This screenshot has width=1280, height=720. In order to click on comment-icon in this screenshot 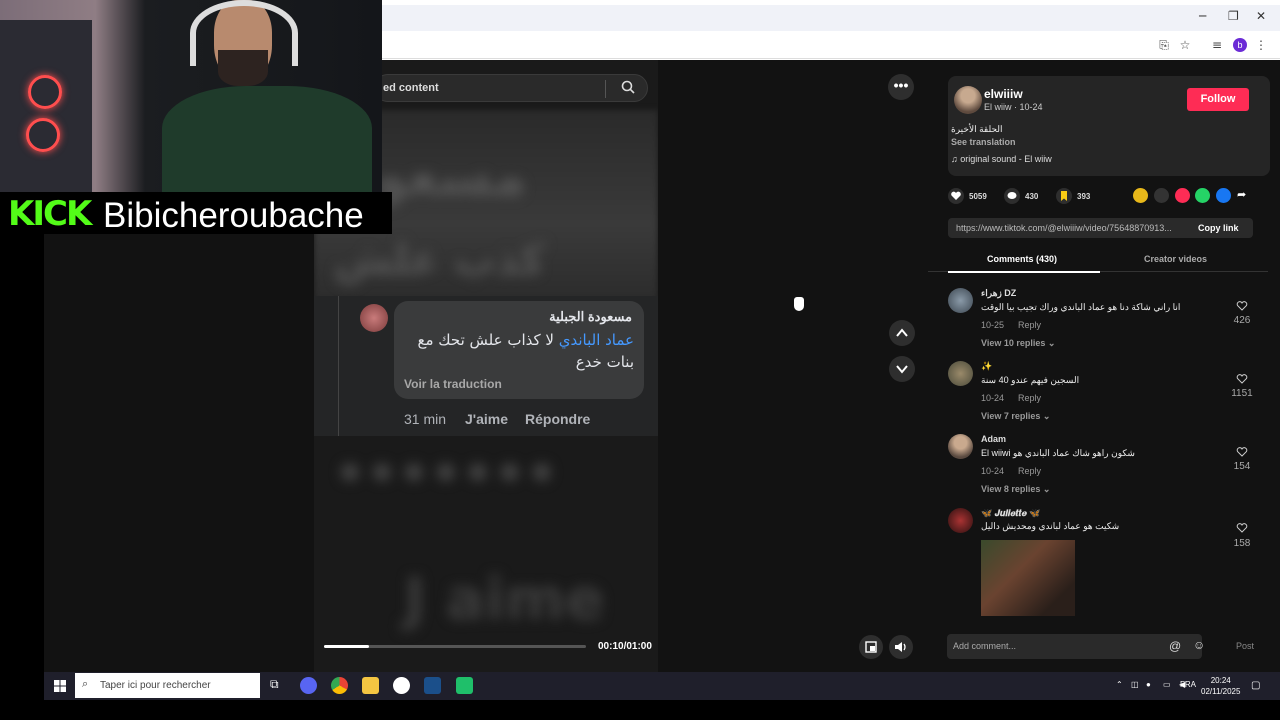, I will do `click(1012, 196)`.